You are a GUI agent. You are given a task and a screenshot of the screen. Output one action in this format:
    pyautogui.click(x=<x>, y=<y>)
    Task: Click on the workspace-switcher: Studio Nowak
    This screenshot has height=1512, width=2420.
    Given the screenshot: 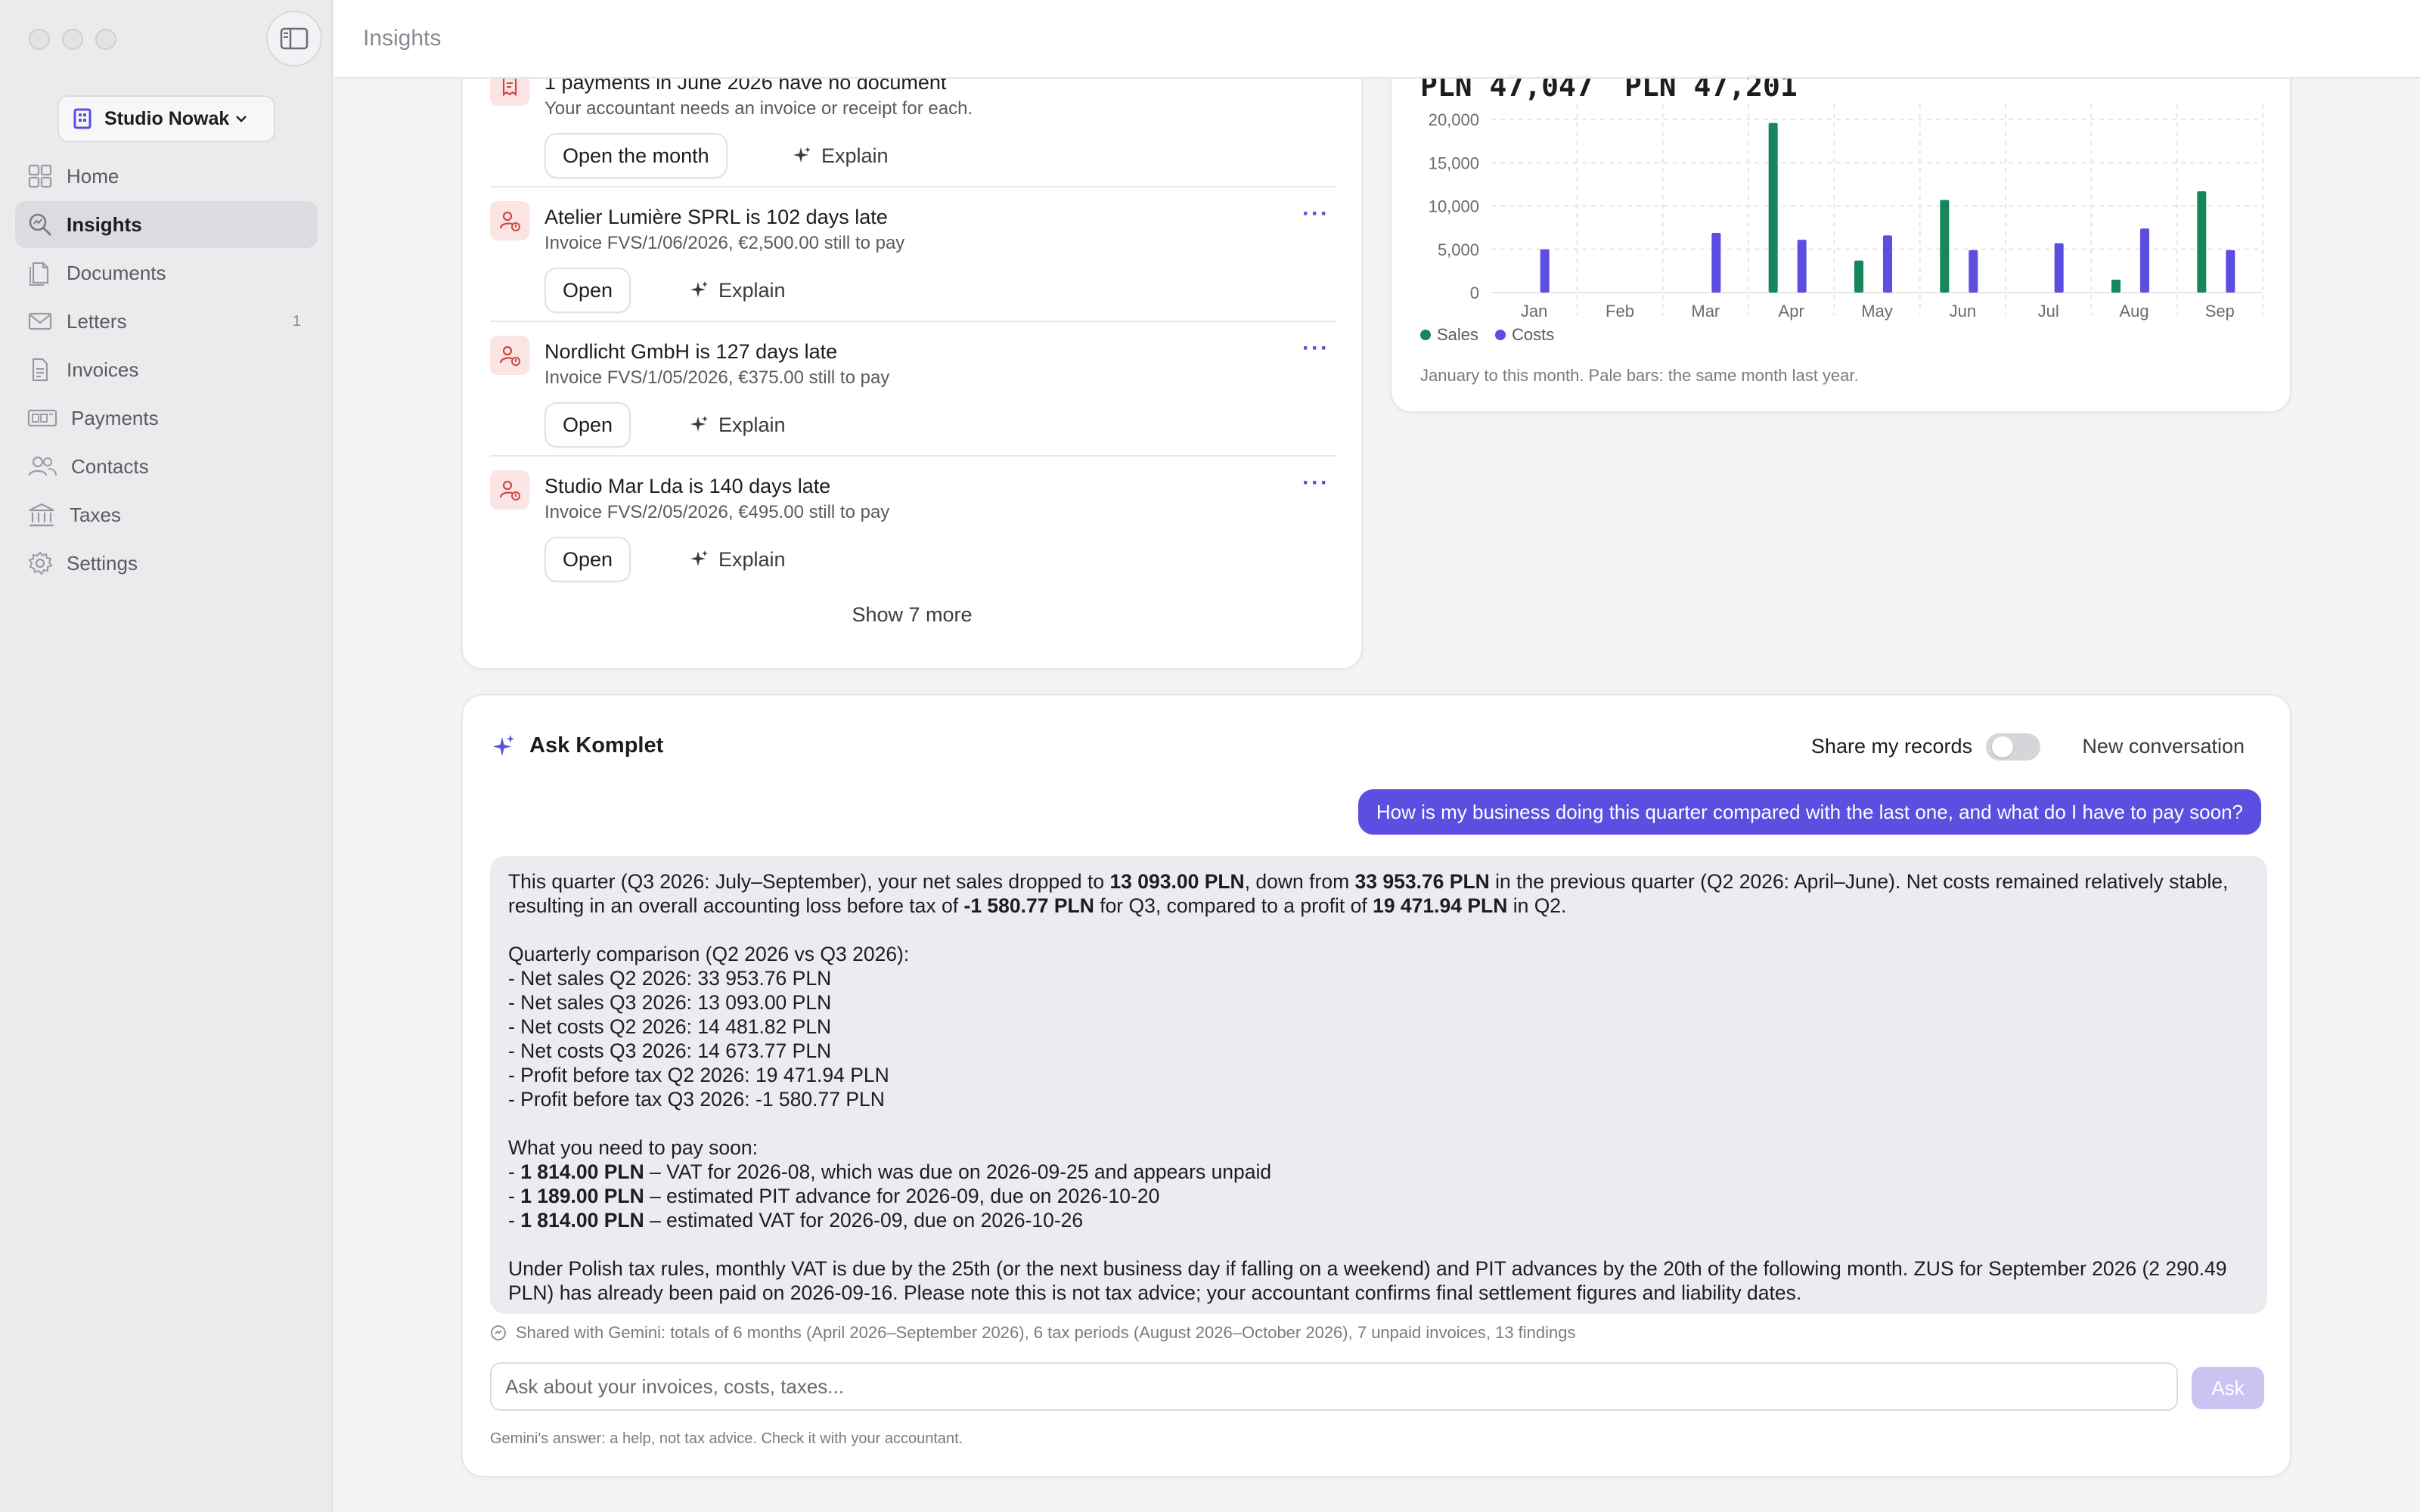 What is the action you would take?
    pyautogui.click(x=166, y=118)
    